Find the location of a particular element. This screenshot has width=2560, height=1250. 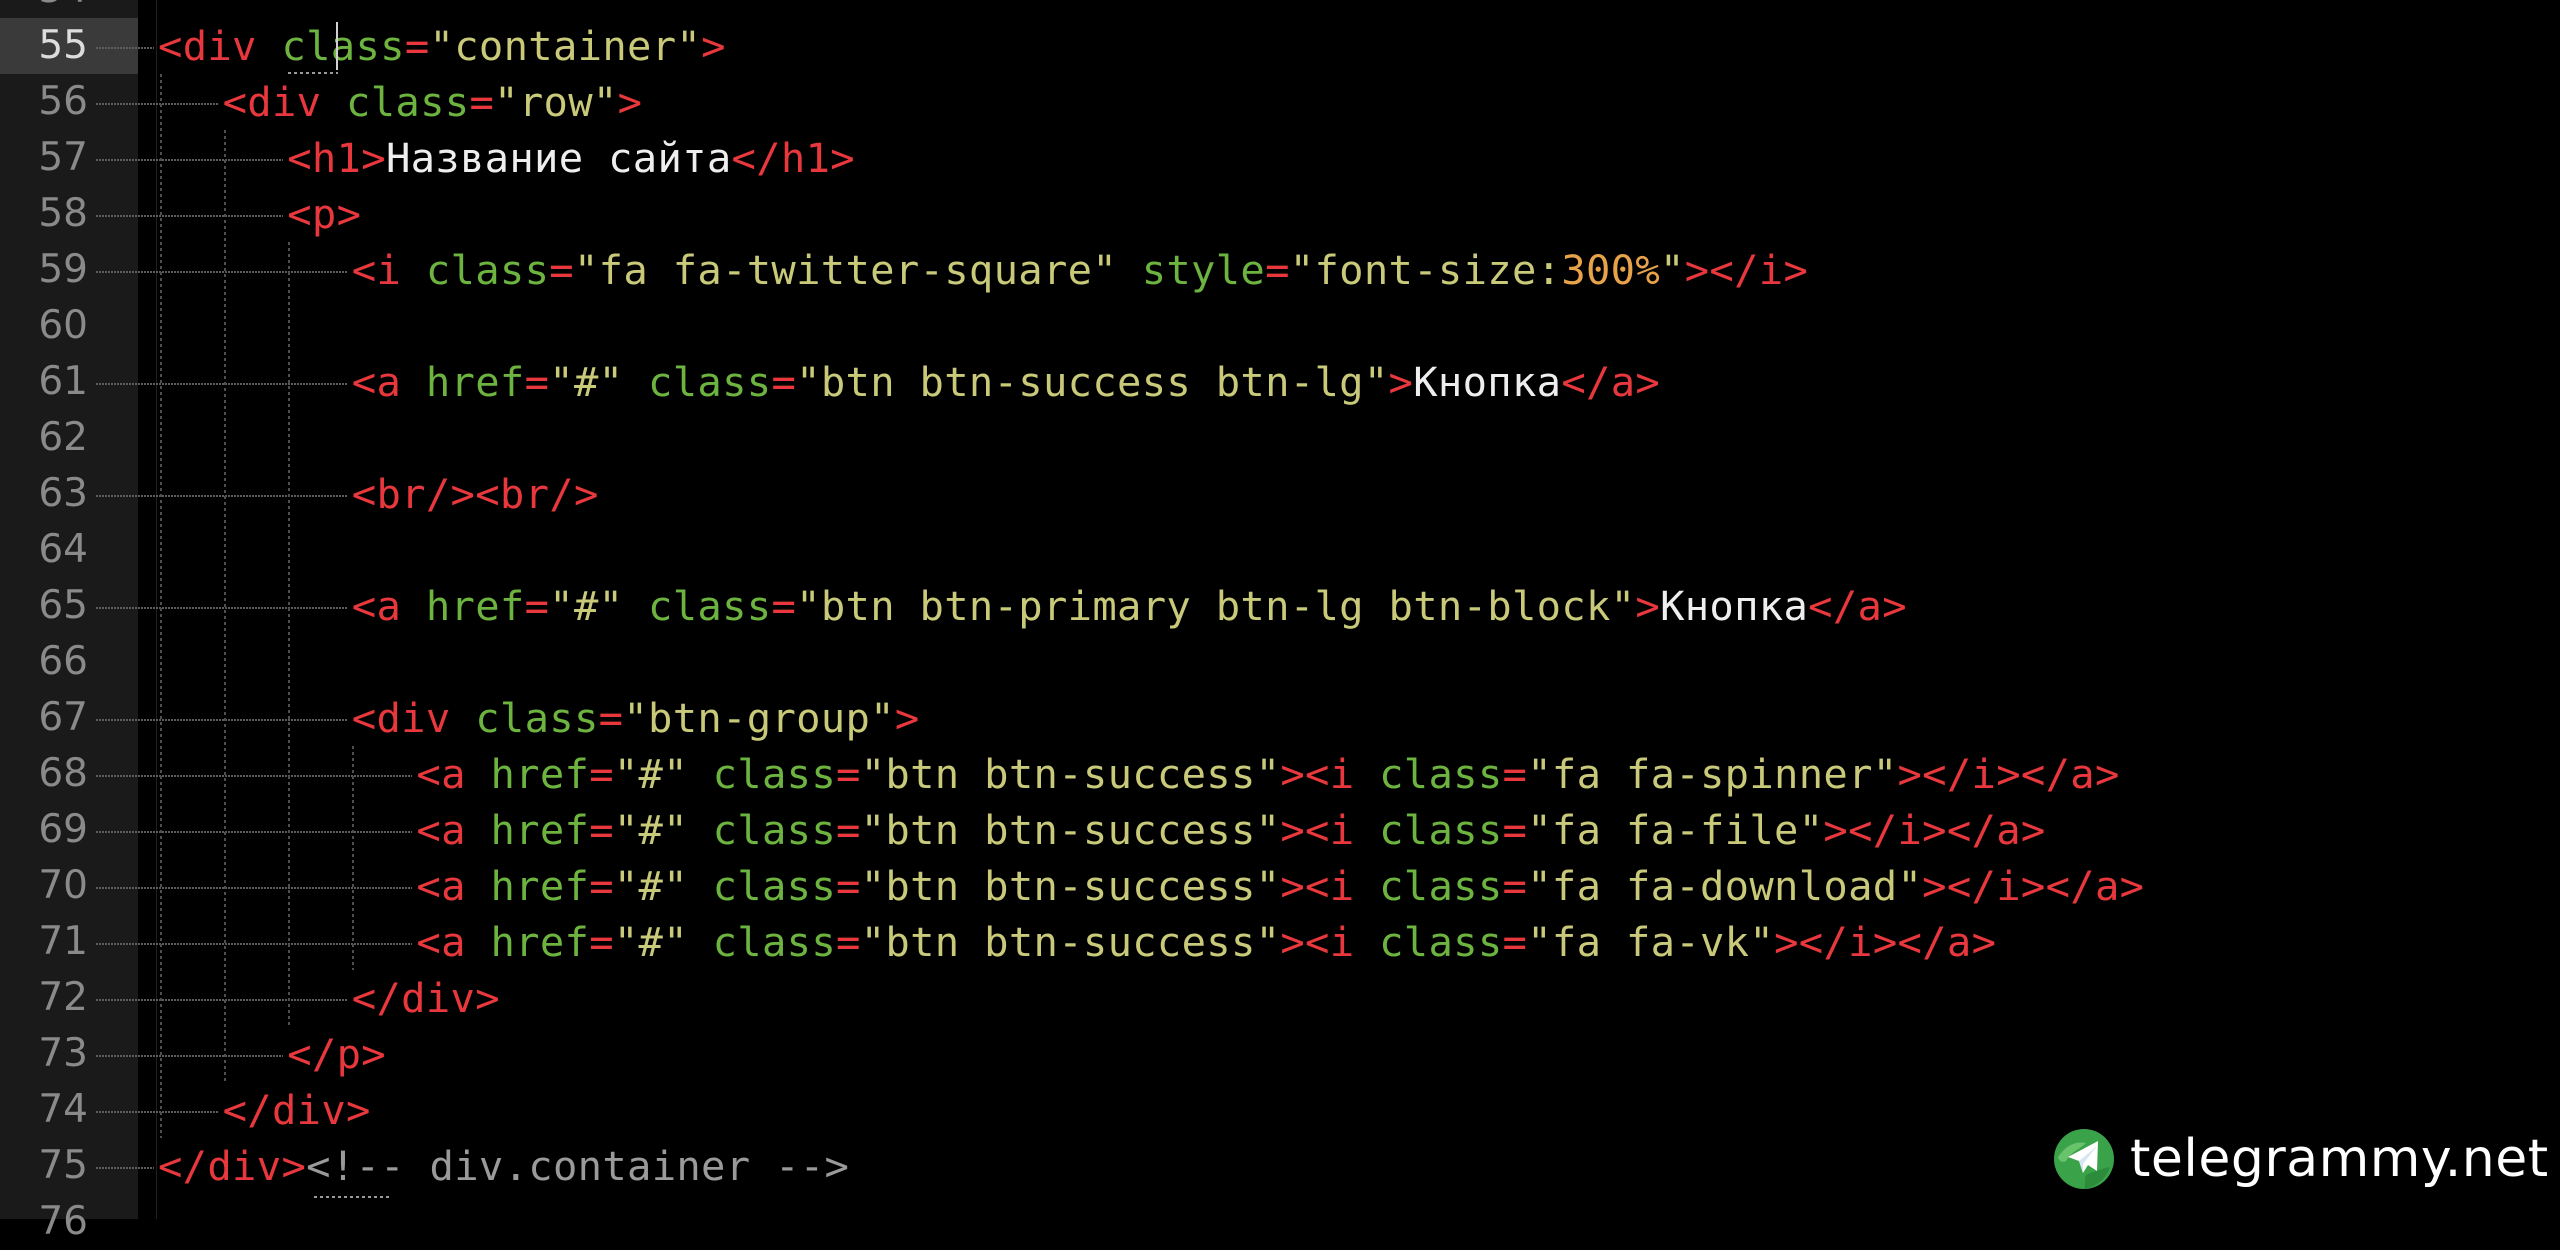

token-punc: >< is located at coordinates (1305, 830).